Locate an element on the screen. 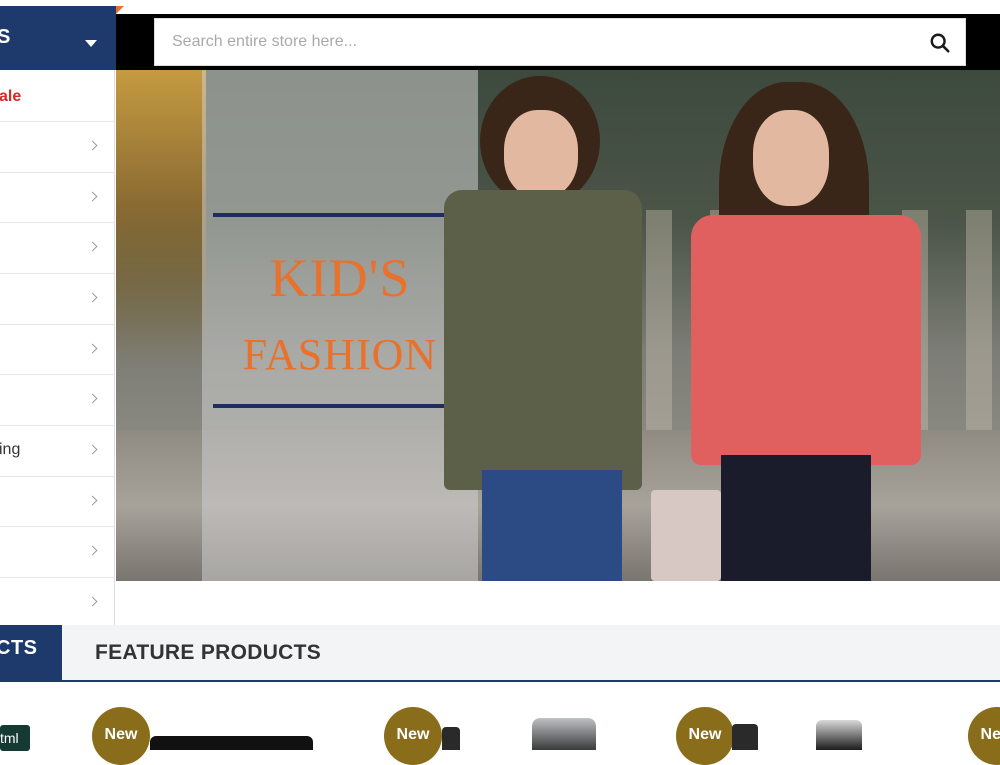  header-corner-accent is located at coordinates (120, 10).